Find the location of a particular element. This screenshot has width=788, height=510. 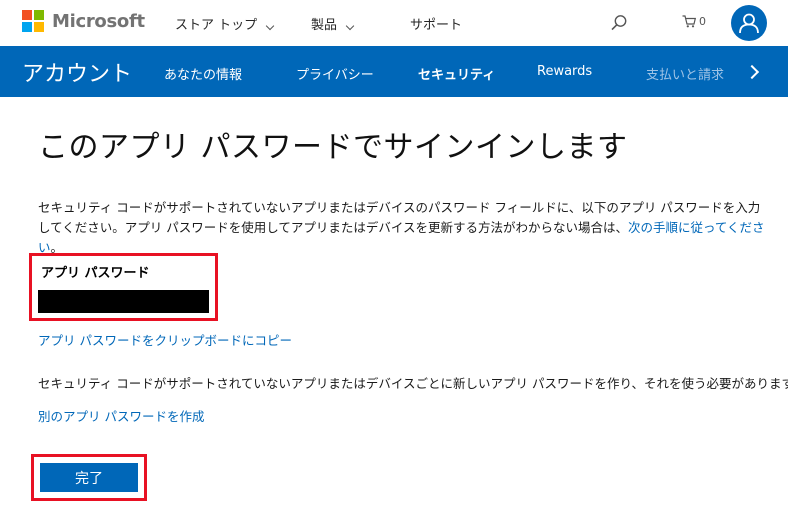

cart-button: 0 is located at coordinates (694, 21).